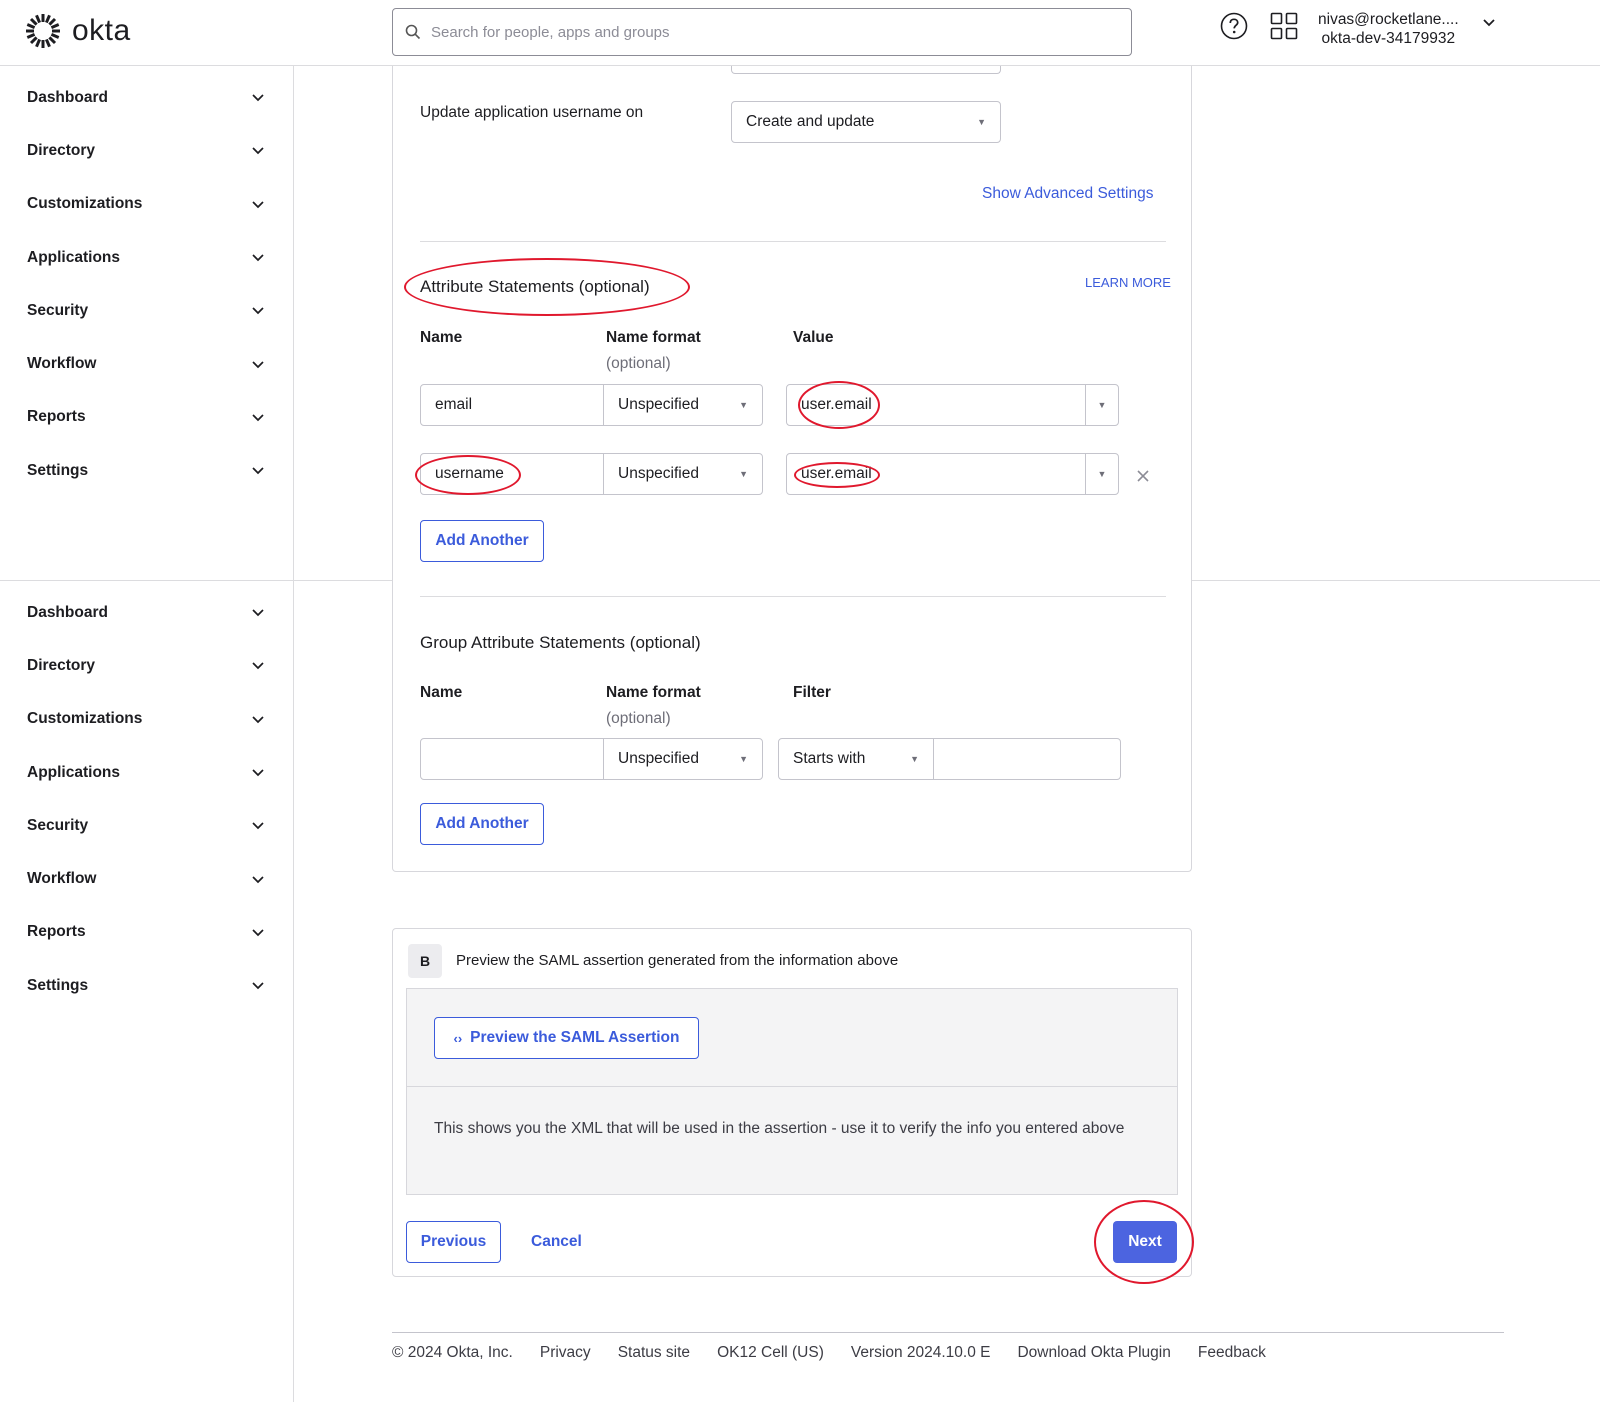 The width and height of the screenshot is (1600, 1402). I want to click on group-attribute-name-text, so click(512, 759).